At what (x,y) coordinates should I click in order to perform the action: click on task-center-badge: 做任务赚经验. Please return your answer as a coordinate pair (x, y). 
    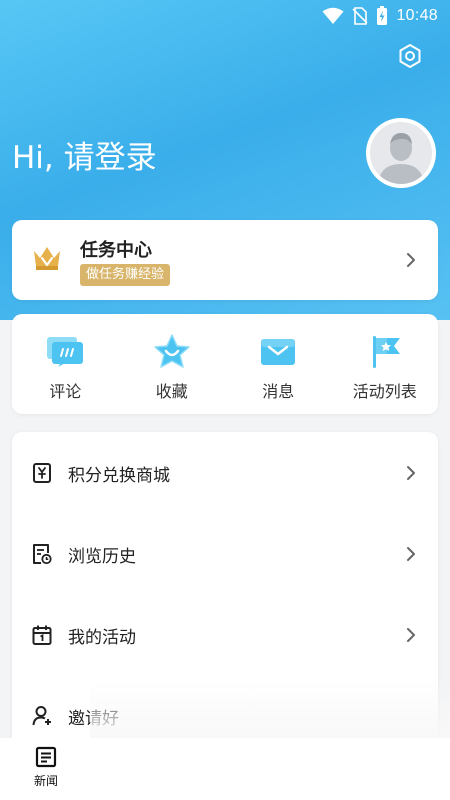
    Looking at the image, I should click on (125, 275).